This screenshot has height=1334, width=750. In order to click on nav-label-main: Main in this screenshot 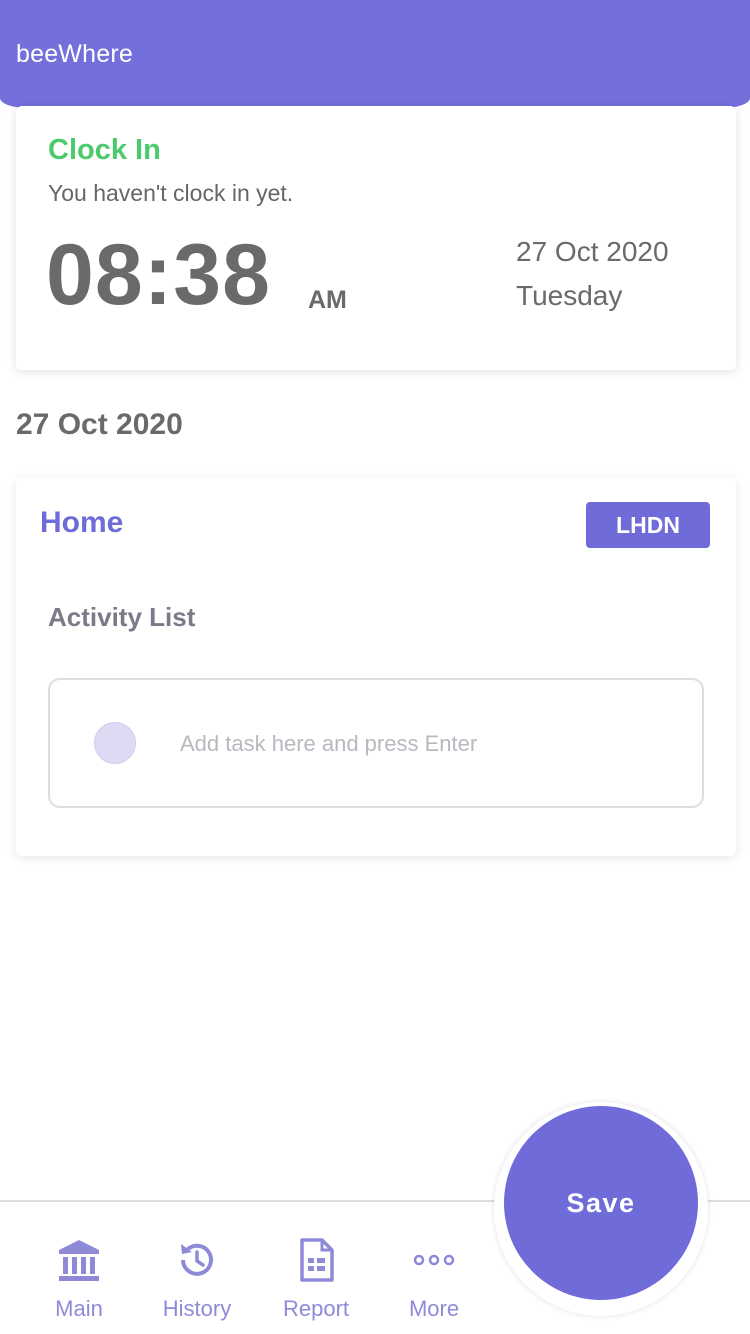, I will do `click(79, 1308)`.